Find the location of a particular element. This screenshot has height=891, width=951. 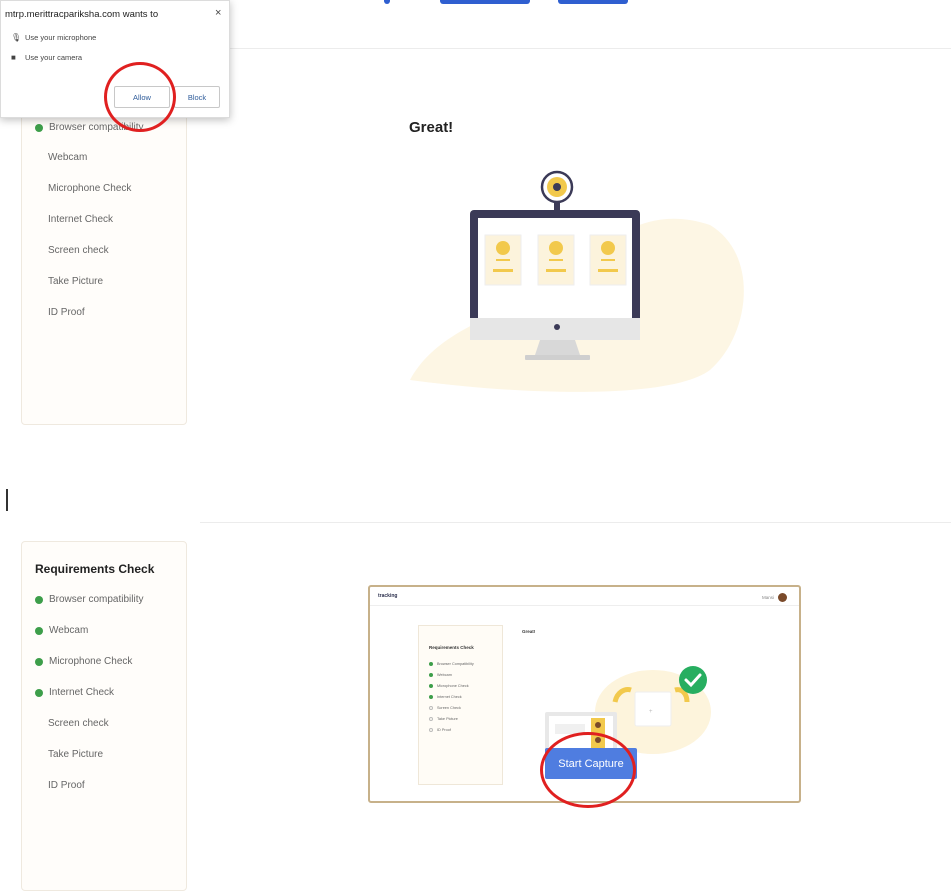

permission-microphone: 🎙 Use your microphone is located at coordinates (54, 37).